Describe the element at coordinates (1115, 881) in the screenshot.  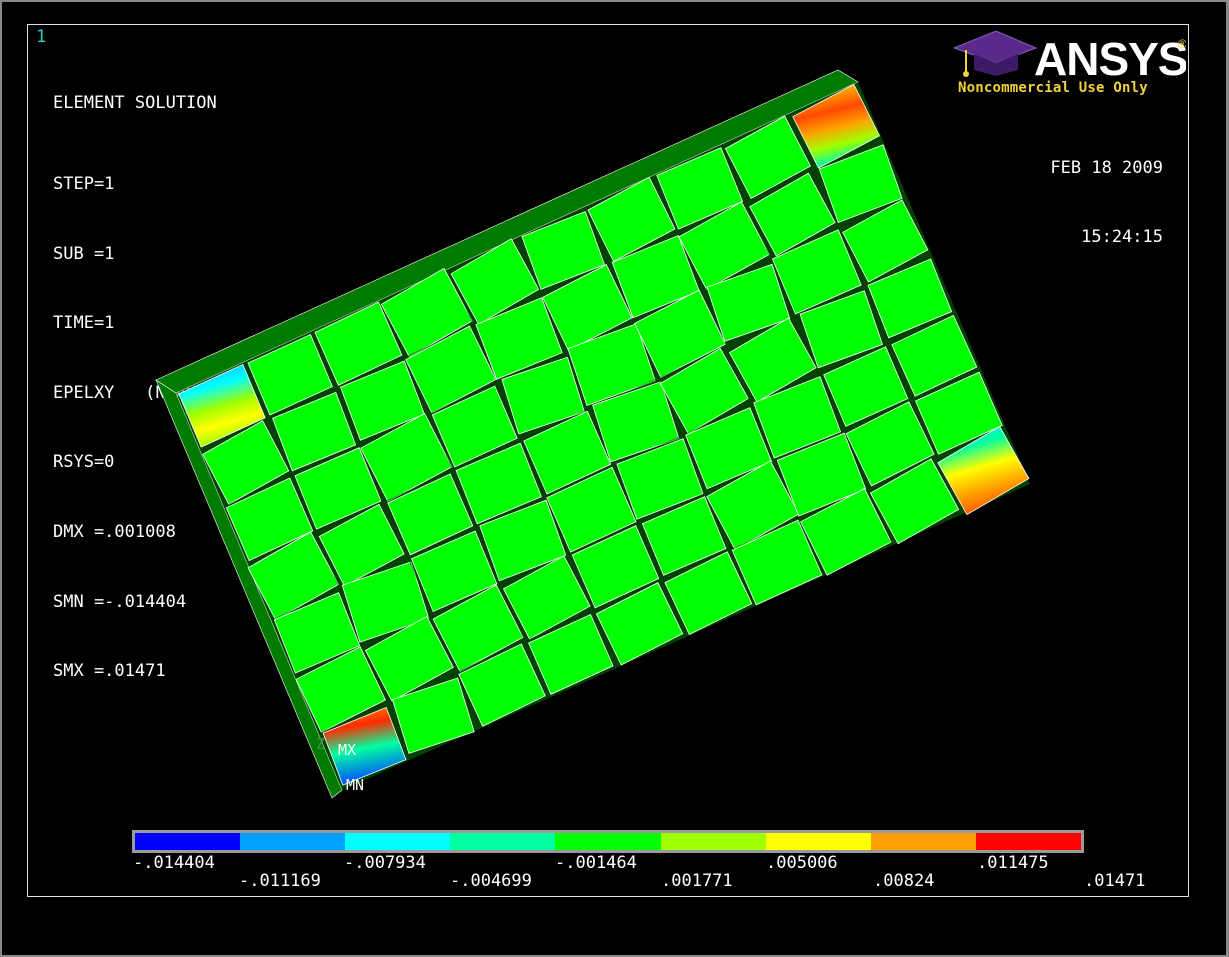
I see `legend-tick-label: .01471` at that location.